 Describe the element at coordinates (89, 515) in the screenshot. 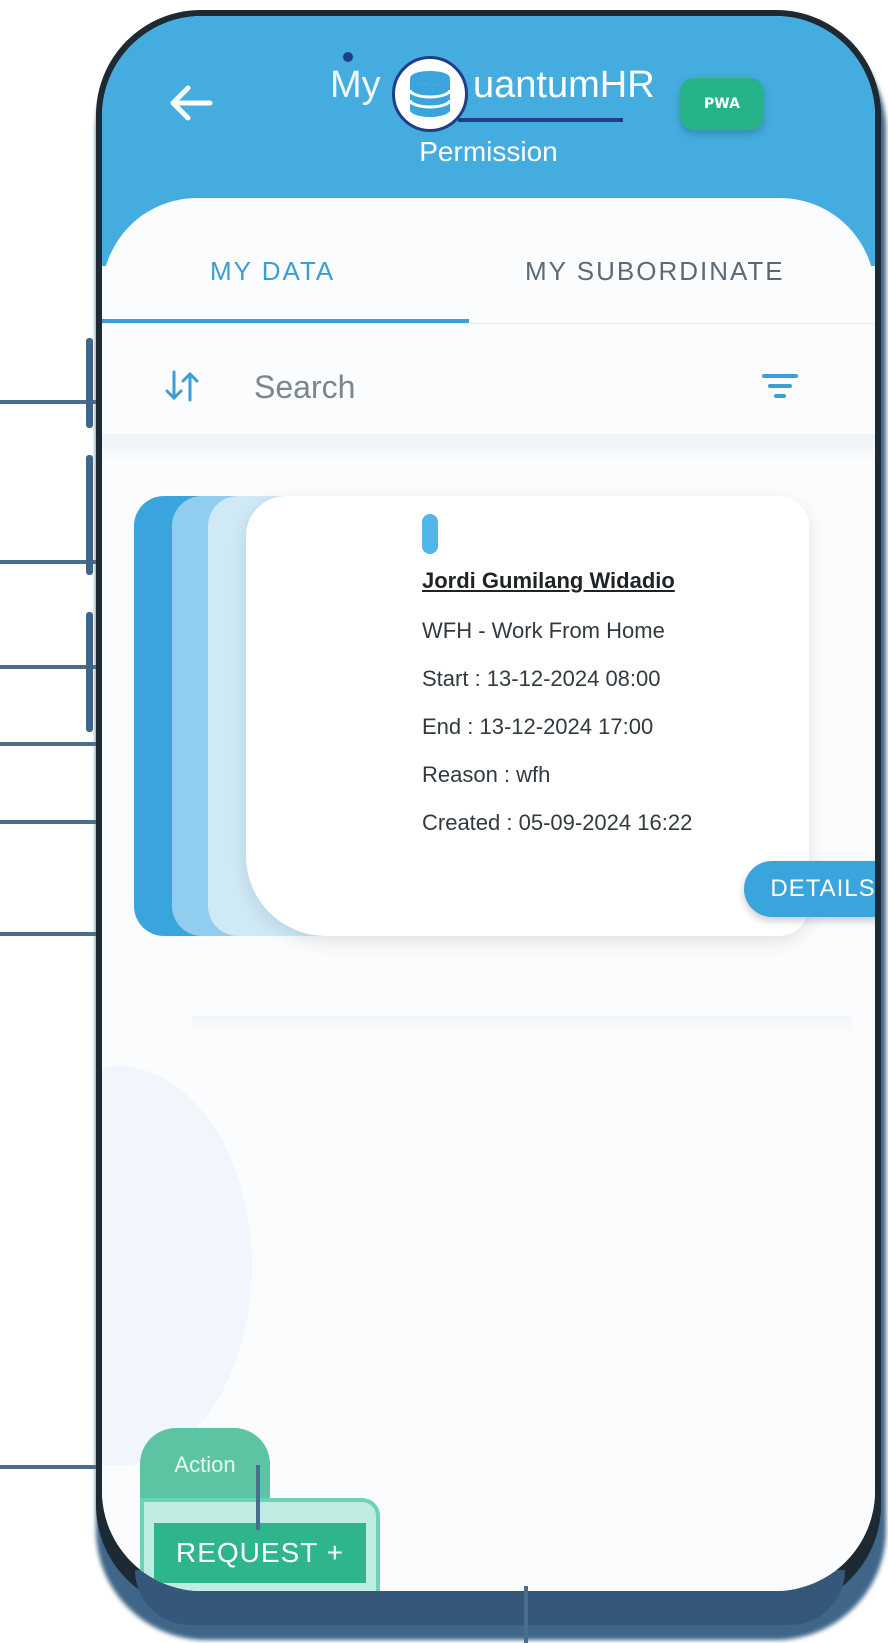

I see `side-button-volume-up` at that location.